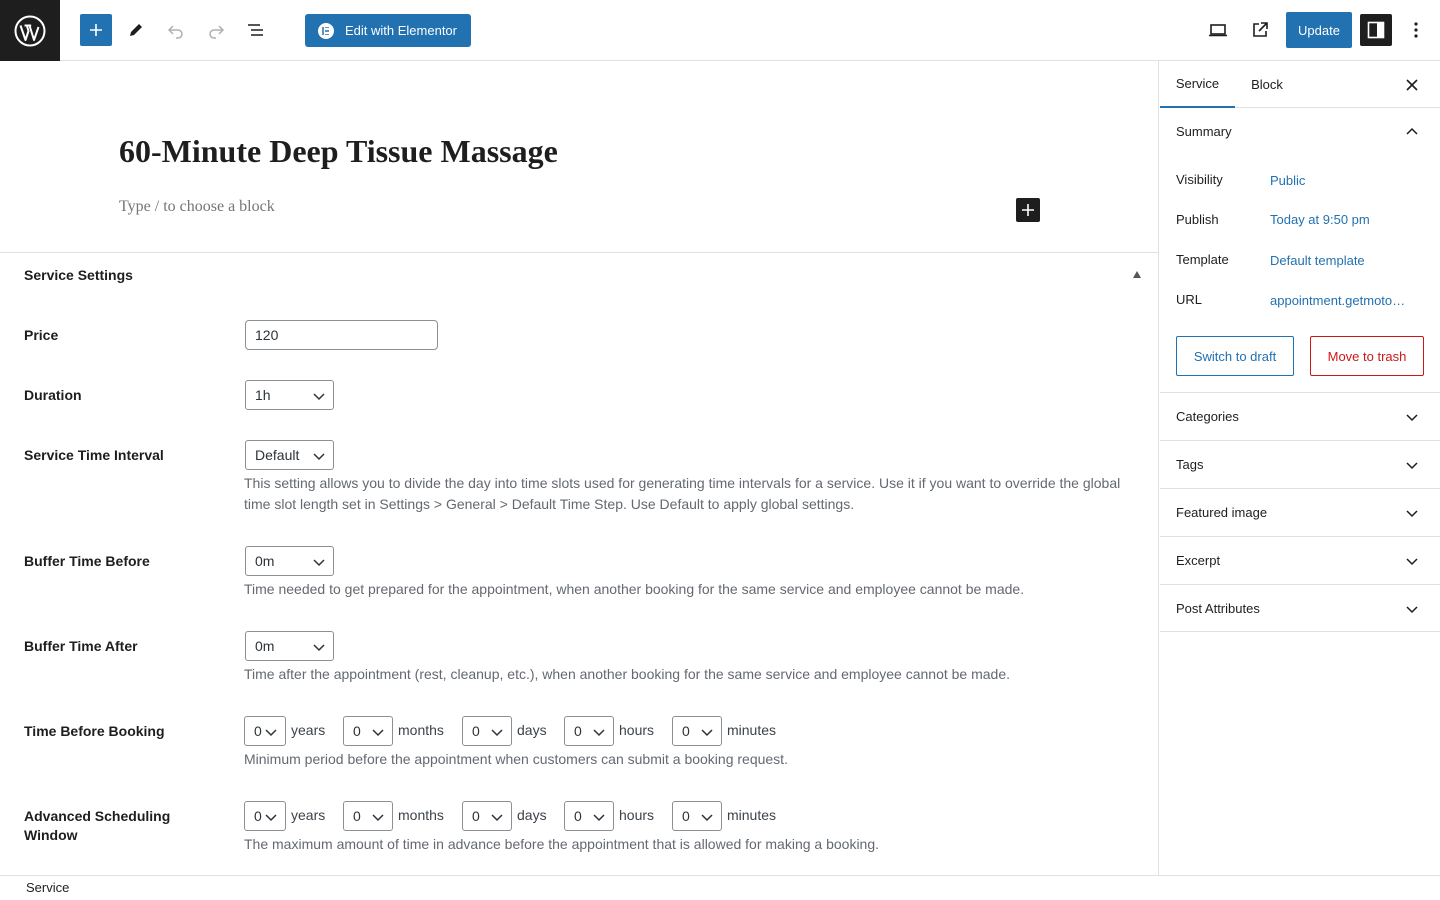 This screenshot has height=900, width=1440. I want to click on wordpress-logo-icon, so click(30, 30).